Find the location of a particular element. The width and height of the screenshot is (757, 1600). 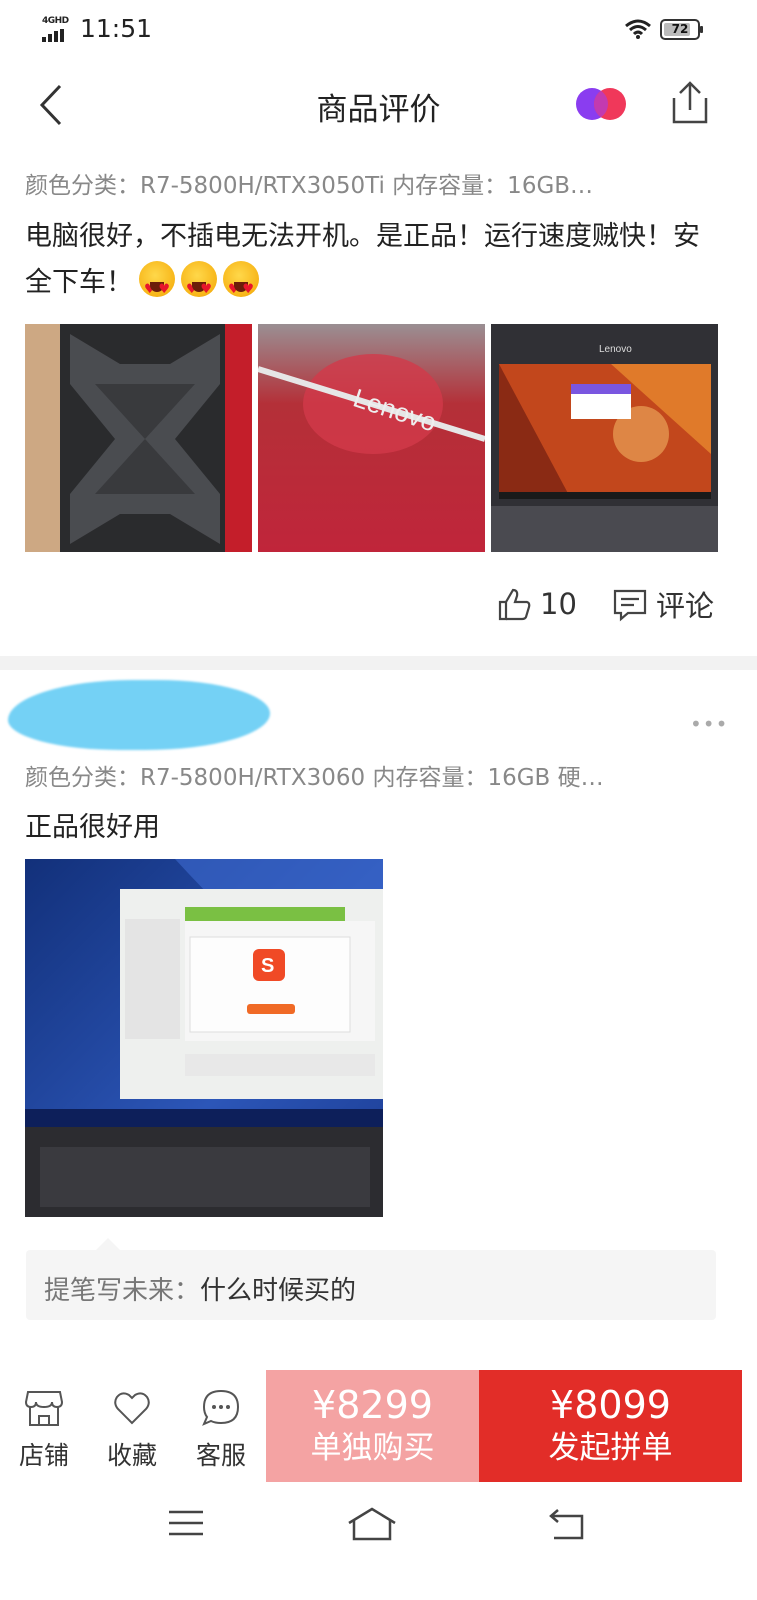

group-buy-button: ¥8099 发起拼单 is located at coordinates (610, 1426).